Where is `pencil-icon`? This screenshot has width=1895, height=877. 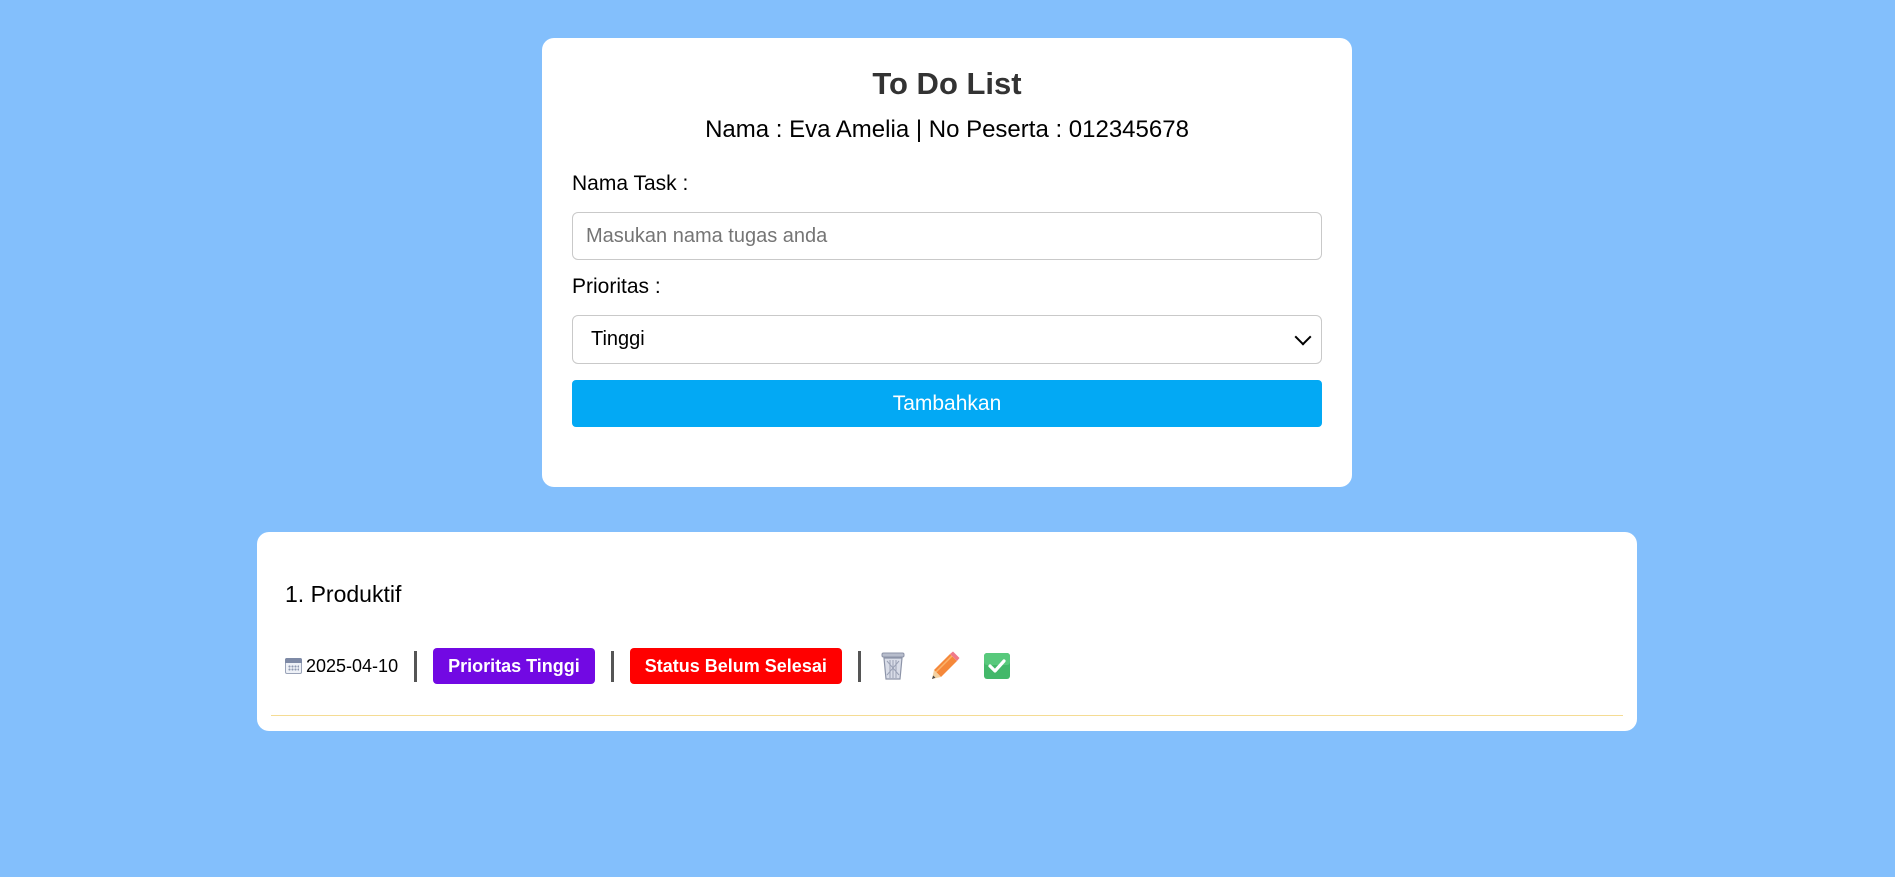
pencil-icon is located at coordinates (945, 665).